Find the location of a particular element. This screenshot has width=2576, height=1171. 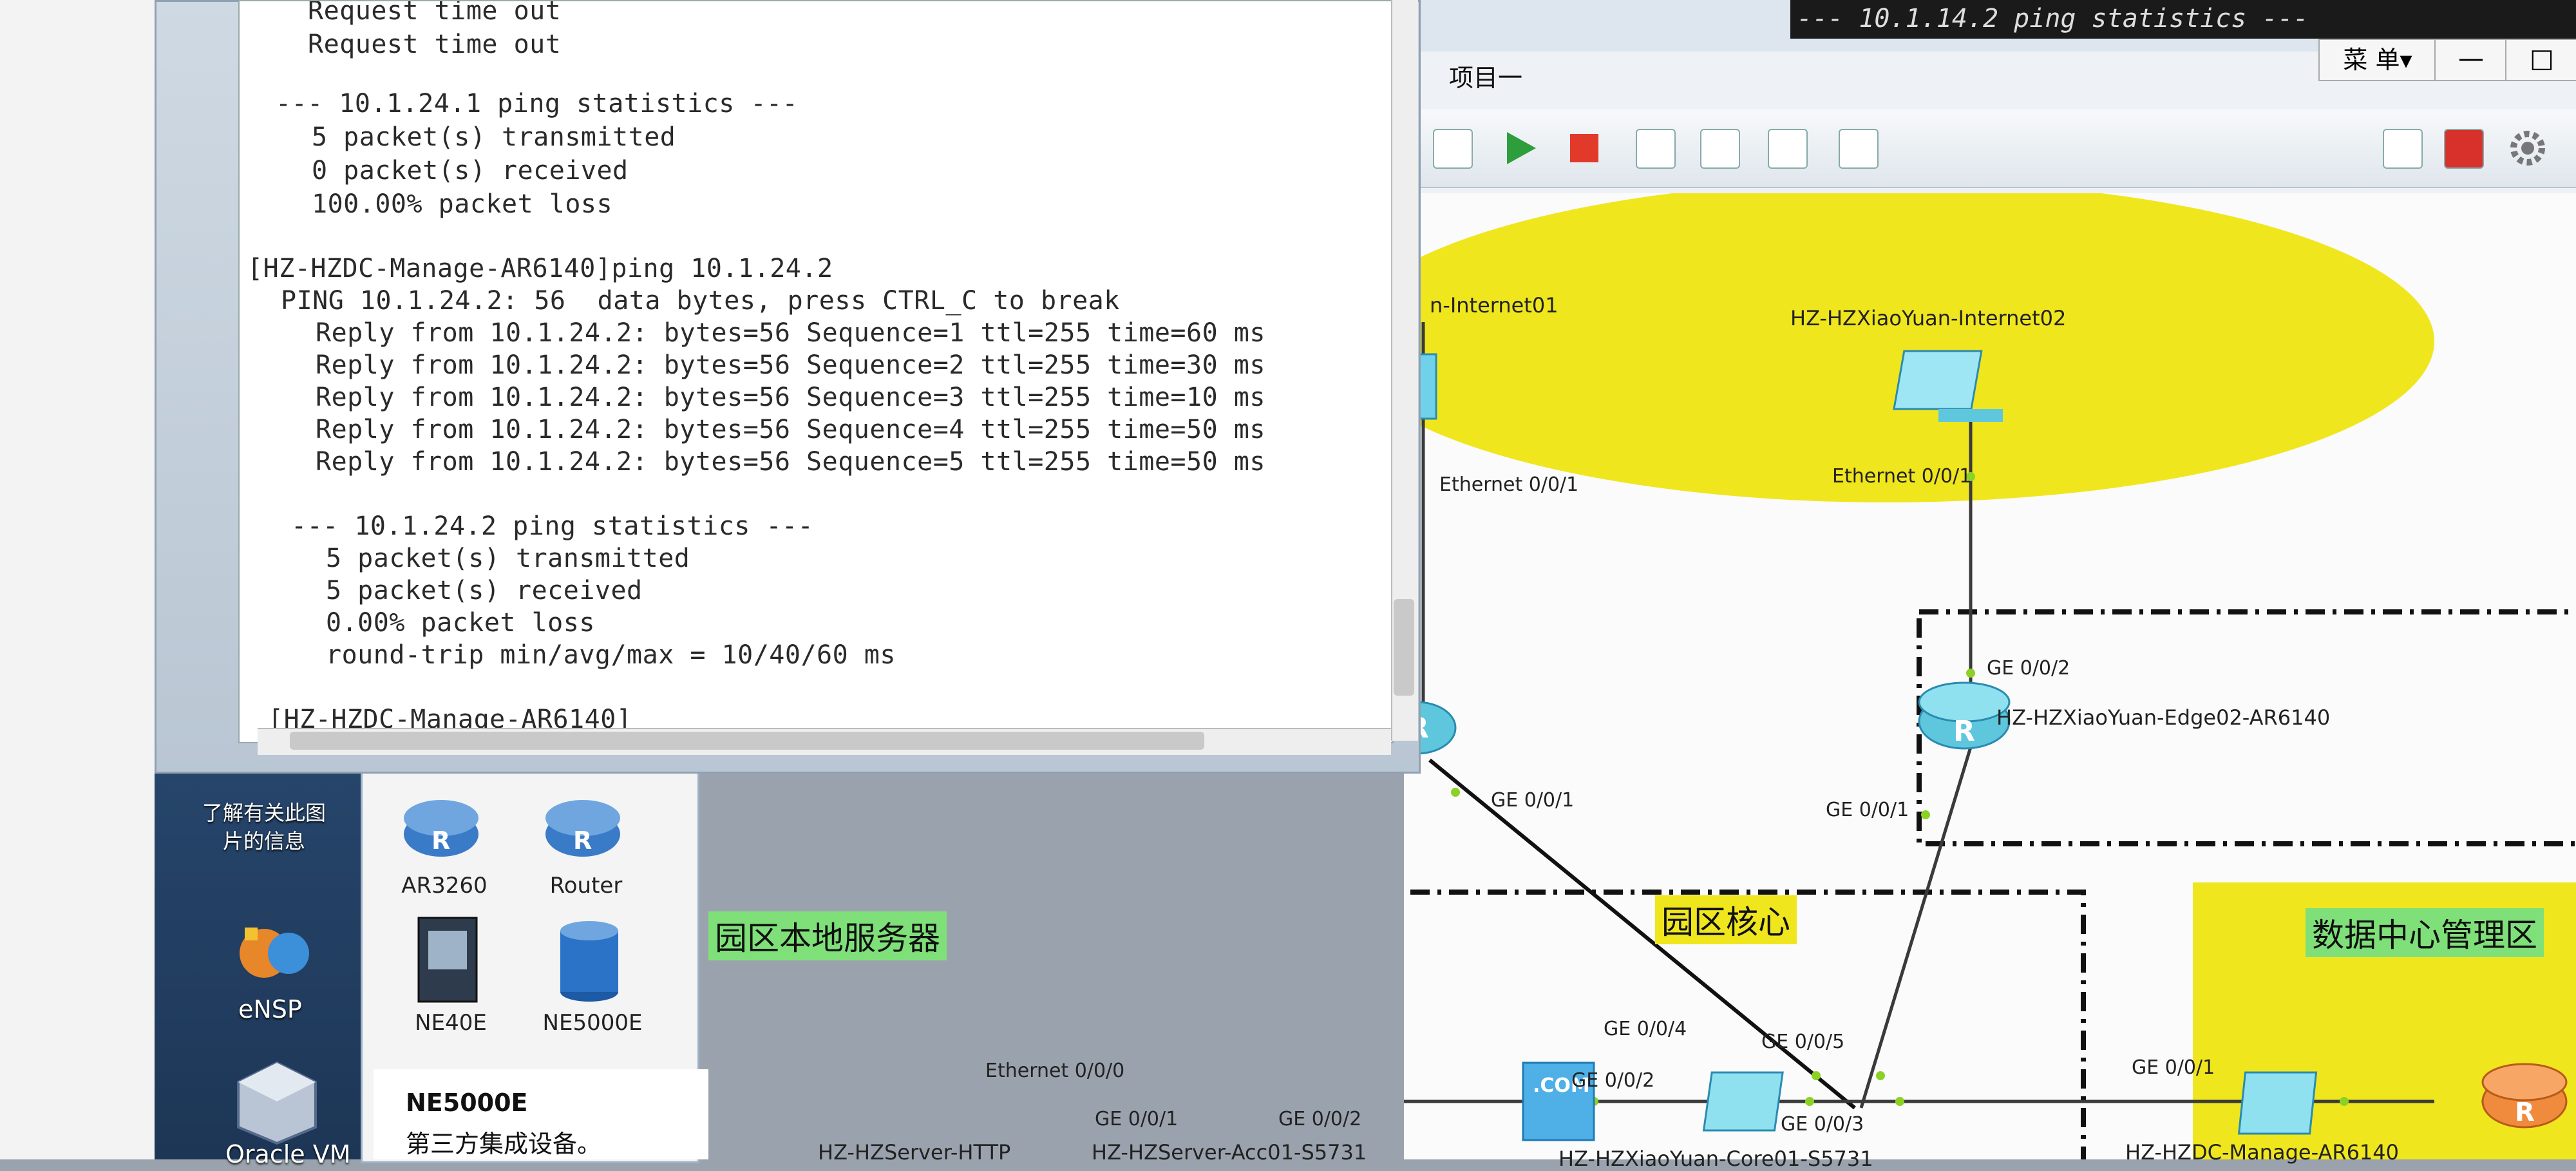

zone-dc-title: 数据中心管理区 is located at coordinates (2425, 932).